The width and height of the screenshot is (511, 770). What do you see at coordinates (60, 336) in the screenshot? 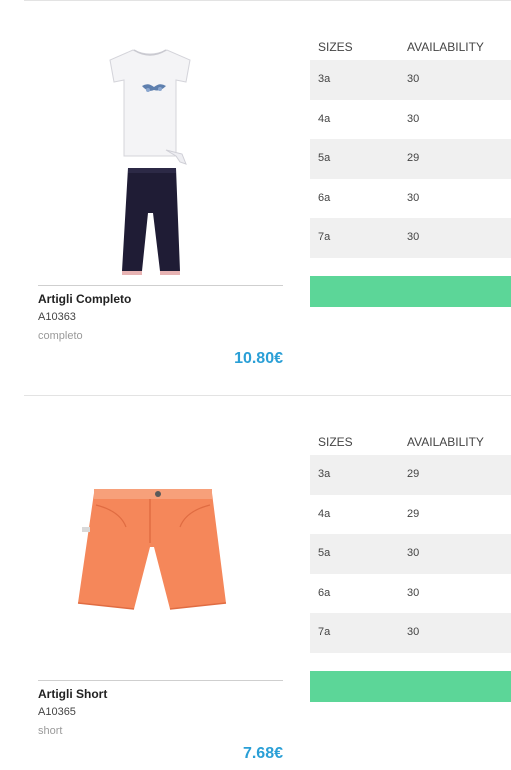
I see `product-category: completo` at bounding box center [60, 336].